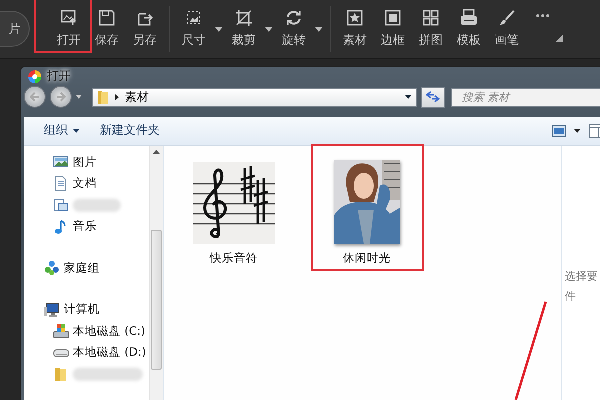  I want to click on nav-item: 家庭组, so click(86, 268).